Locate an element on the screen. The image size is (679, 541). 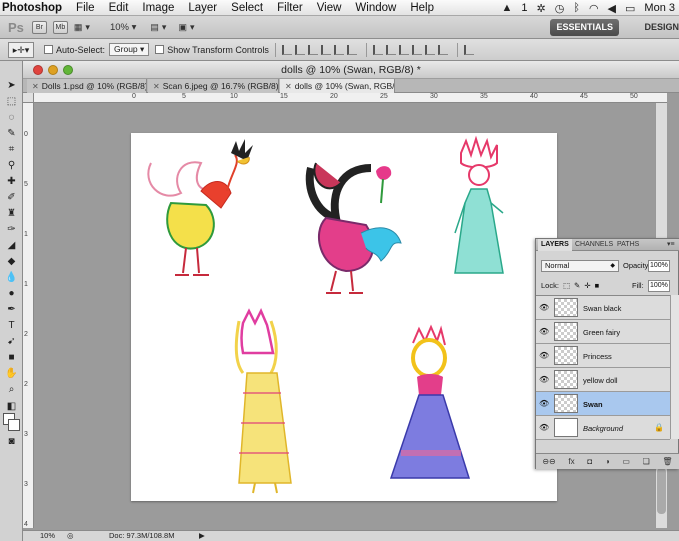
tab-paths: PATHS is located at coordinates (628, 245).